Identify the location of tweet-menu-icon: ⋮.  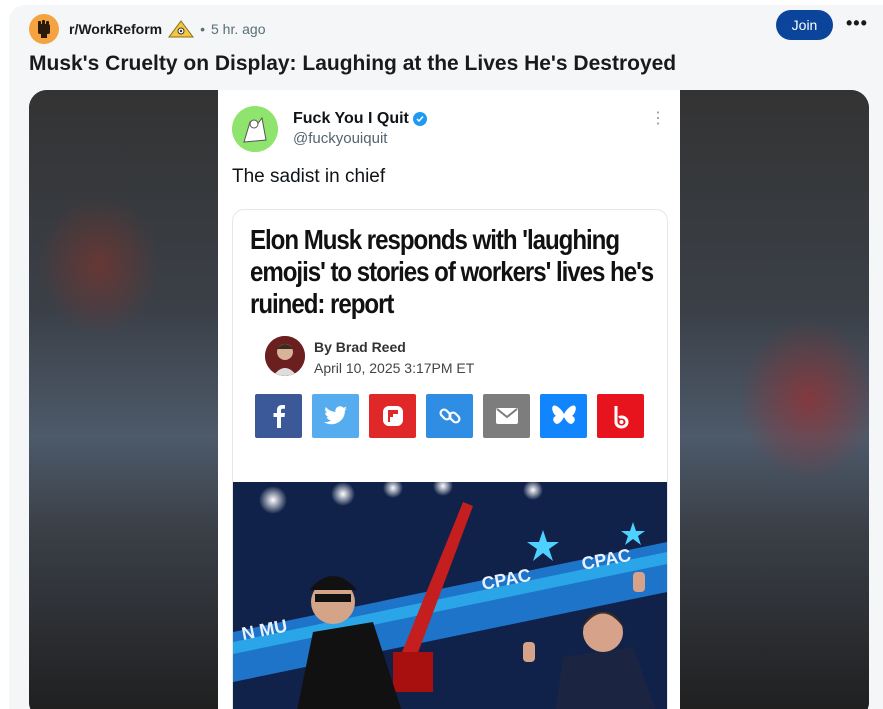
(658, 118).